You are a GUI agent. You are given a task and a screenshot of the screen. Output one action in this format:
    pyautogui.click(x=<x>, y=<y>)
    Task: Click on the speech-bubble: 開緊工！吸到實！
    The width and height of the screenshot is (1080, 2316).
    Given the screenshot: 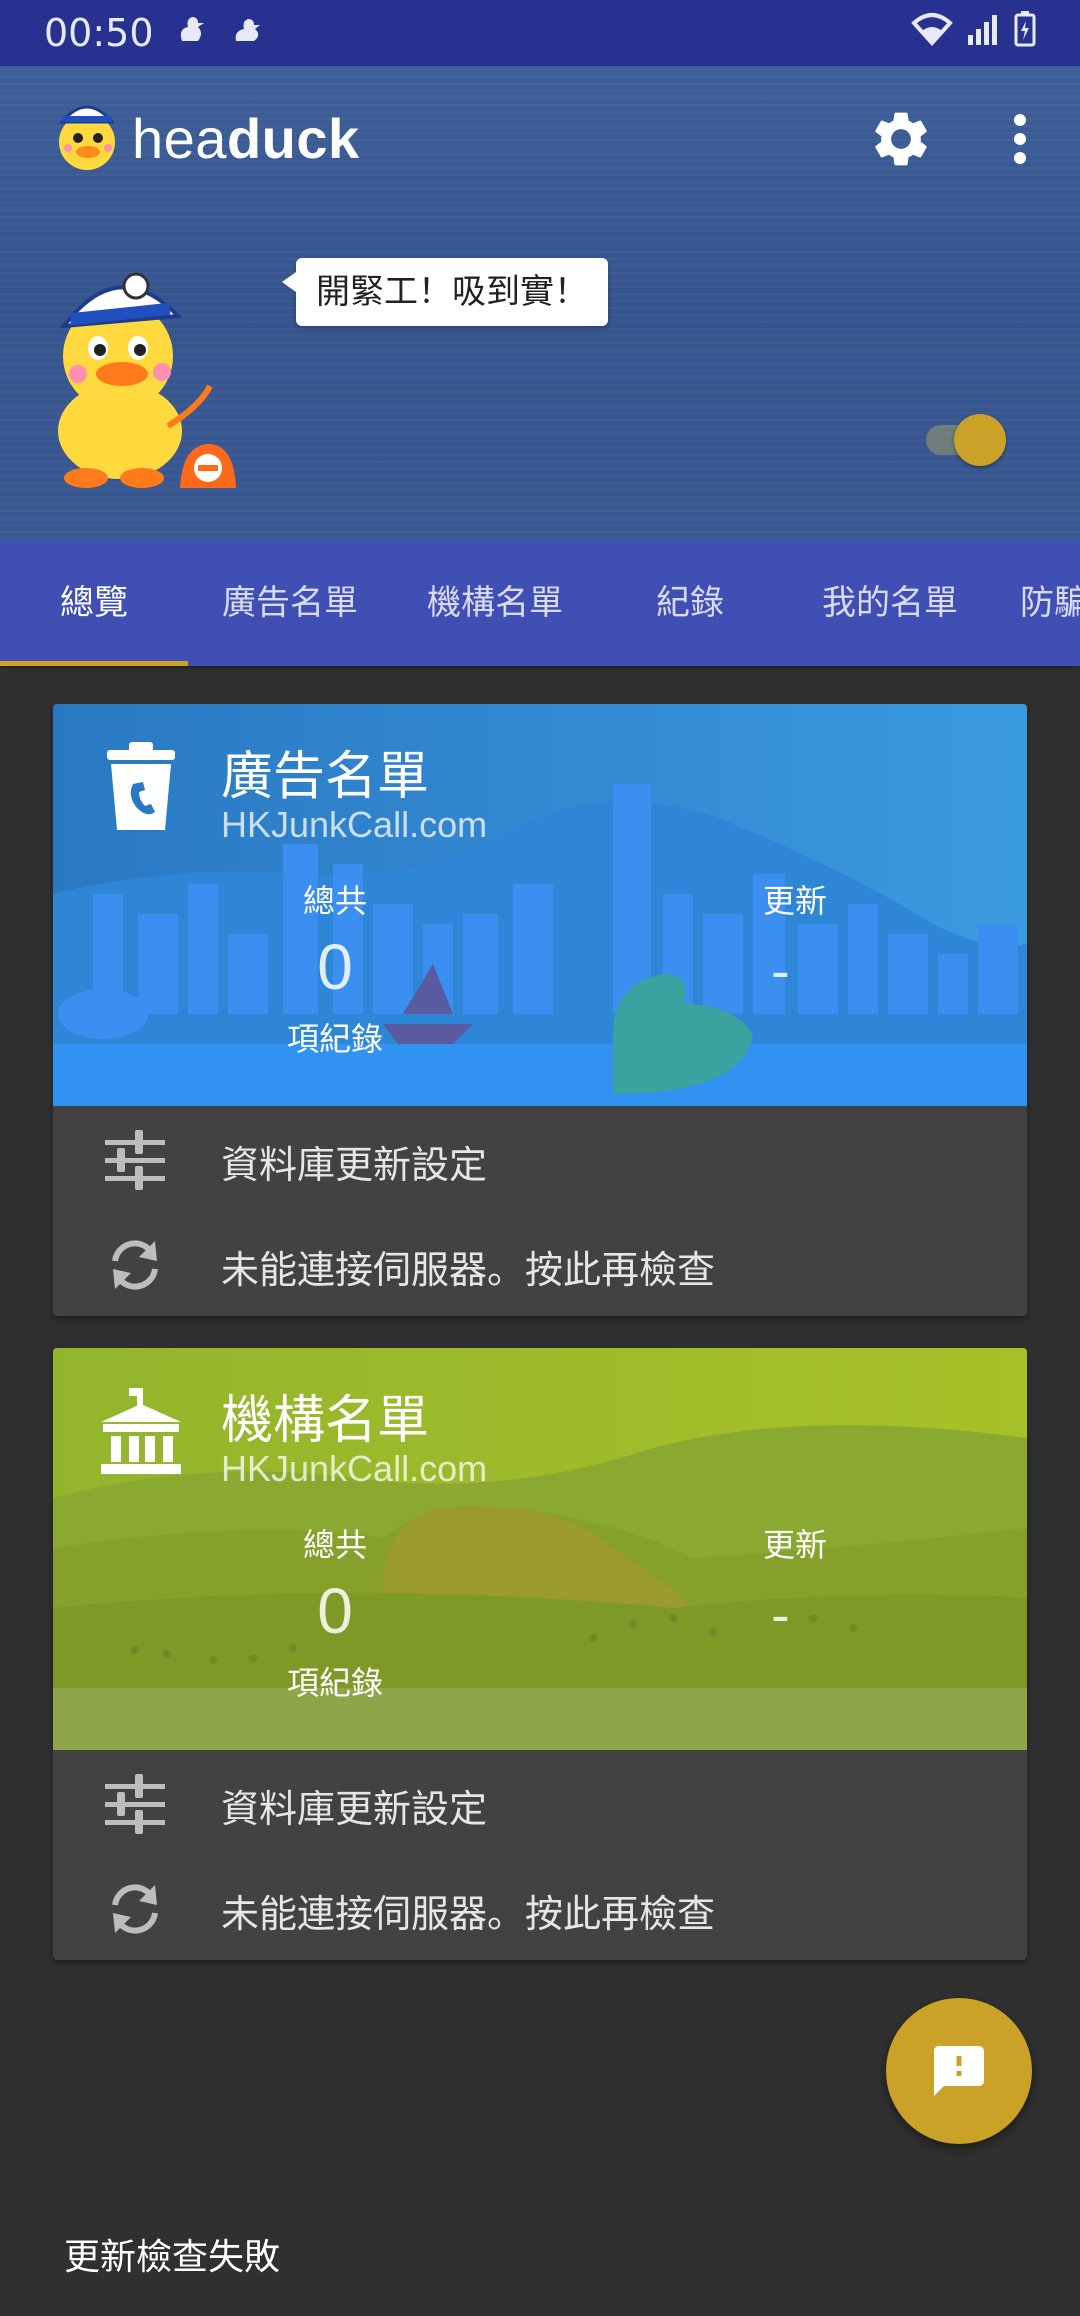 What is the action you would take?
    pyautogui.click(x=445, y=292)
    